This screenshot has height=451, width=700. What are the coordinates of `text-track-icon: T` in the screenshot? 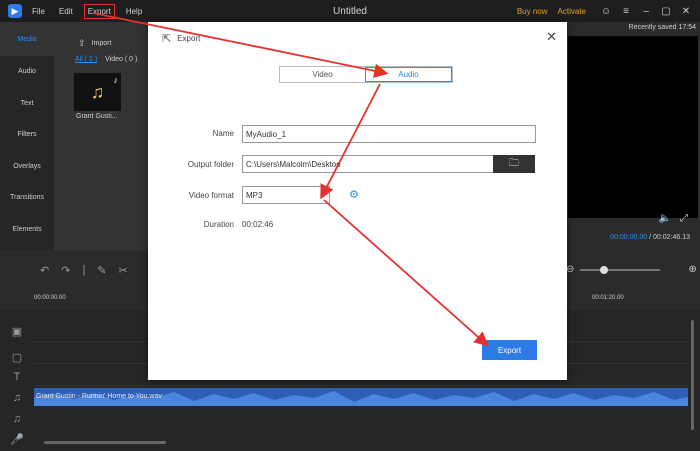 It's located at (17, 377).